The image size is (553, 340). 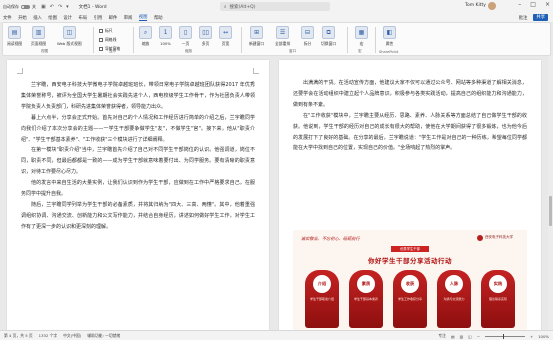 What do you see at coordinates (52, 18) in the screenshot?
I see `tab-draw: 绘图` at bounding box center [52, 18].